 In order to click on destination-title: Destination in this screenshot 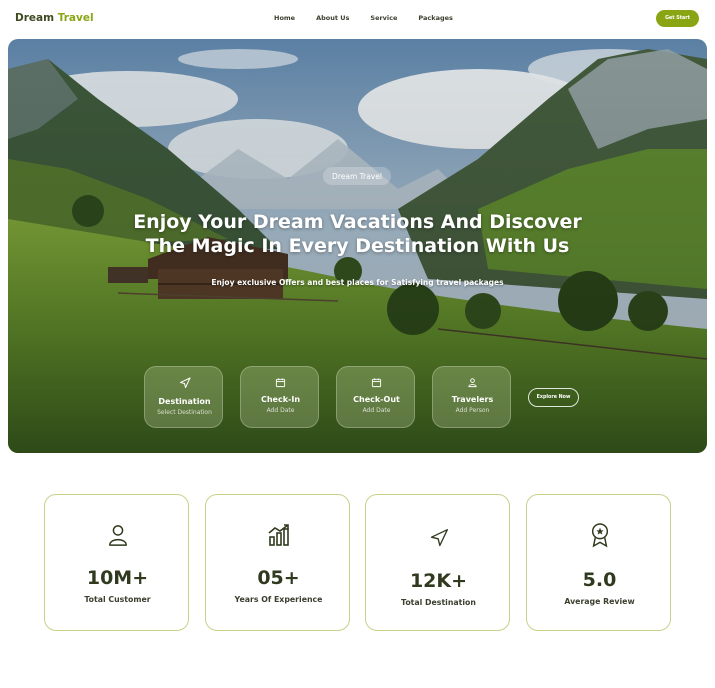, I will do `click(184, 401)`.